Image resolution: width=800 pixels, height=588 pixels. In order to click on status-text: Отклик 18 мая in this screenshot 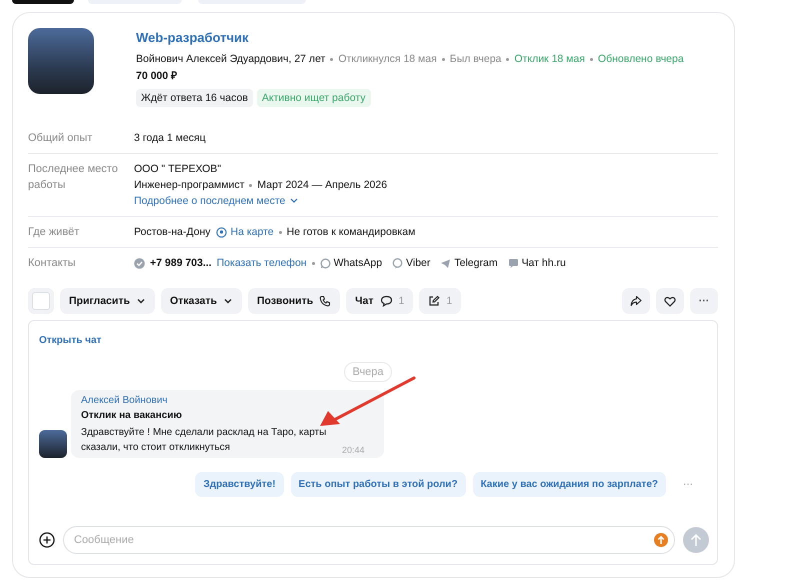, I will do `click(549, 59)`.